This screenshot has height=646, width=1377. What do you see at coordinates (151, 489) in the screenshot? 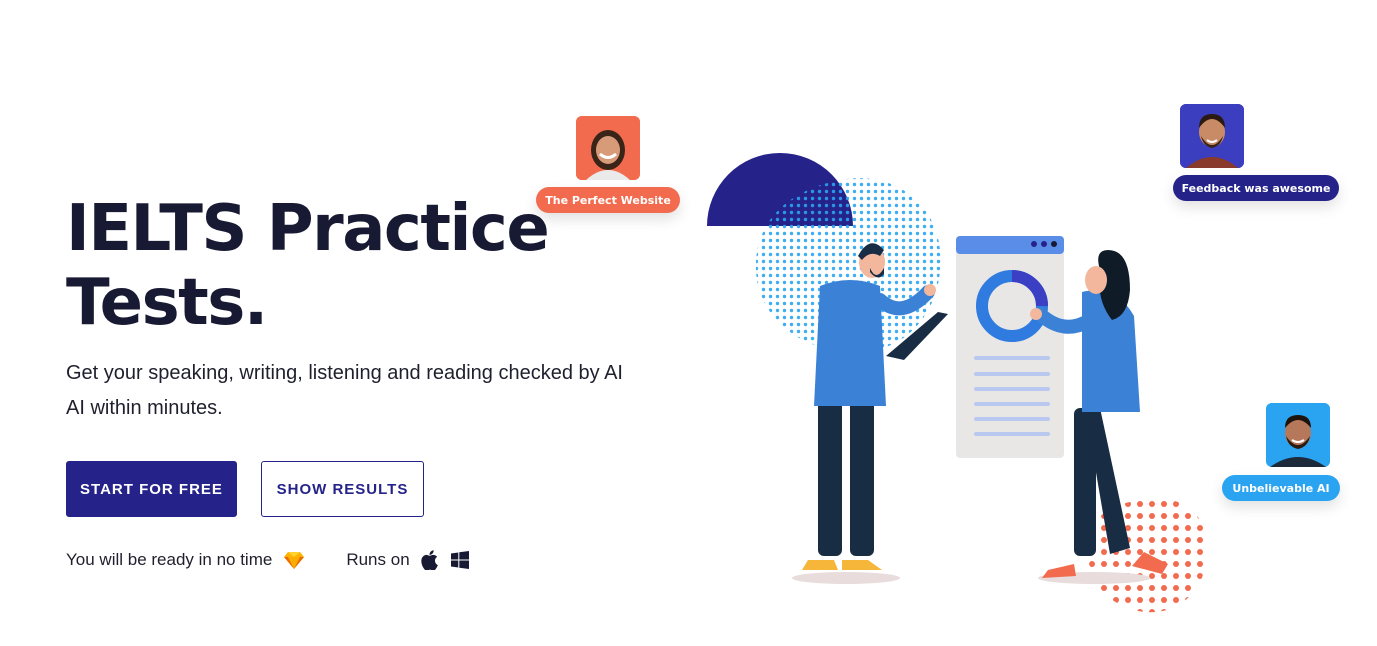
I see `start-for-free-button: START FOR FREE` at bounding box center [151, 489].